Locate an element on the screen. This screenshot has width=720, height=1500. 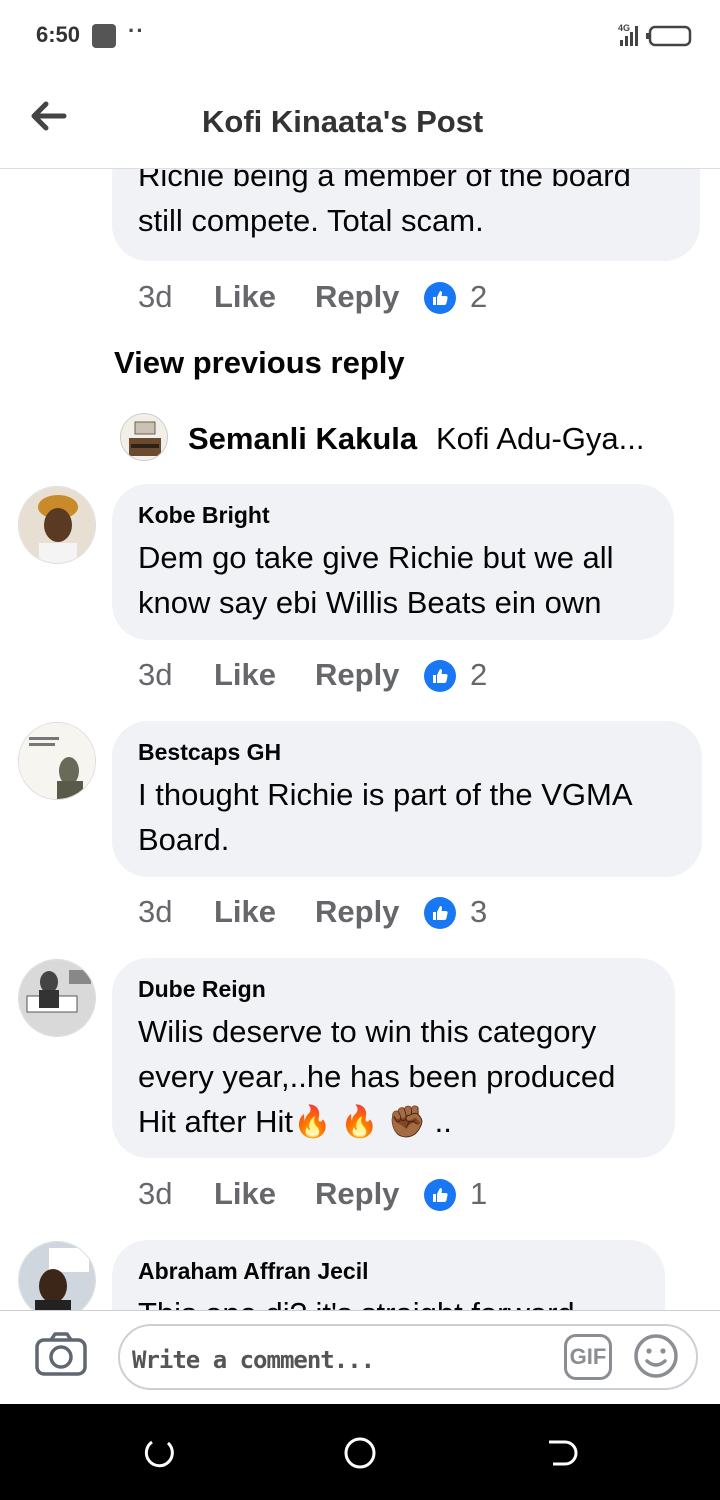
comment-author: Abraham Affran Jecil is located at coordinates (356, 1271).